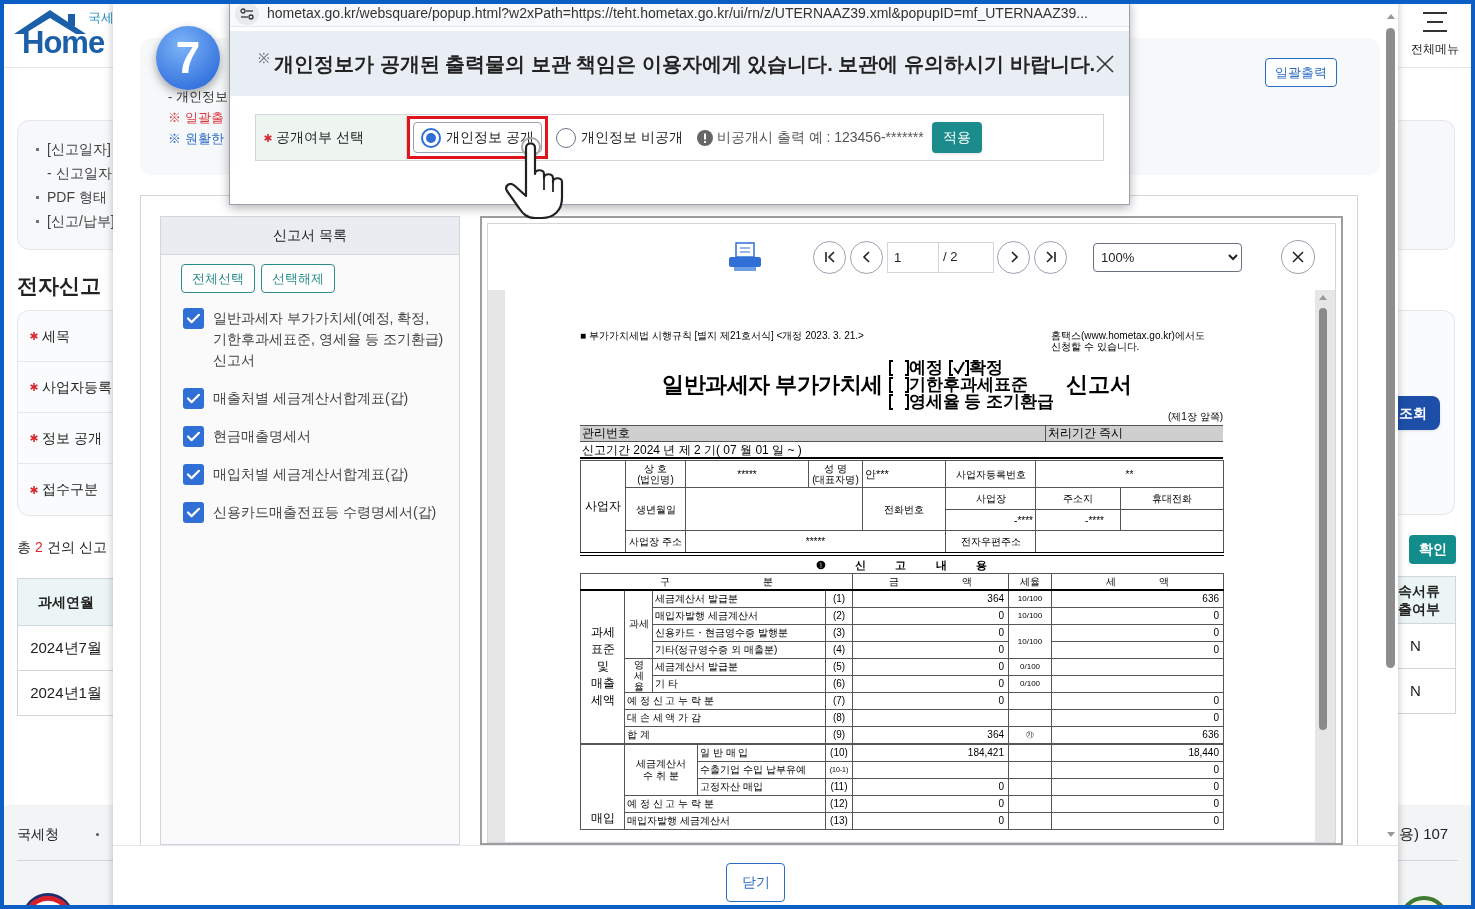 The height and width of the screenshot is (909, 1475). What do you see at coordinates (320, 137) in the screenshot?
I see `field-label: 공개여부 선택` at bounding box center [320, 137].